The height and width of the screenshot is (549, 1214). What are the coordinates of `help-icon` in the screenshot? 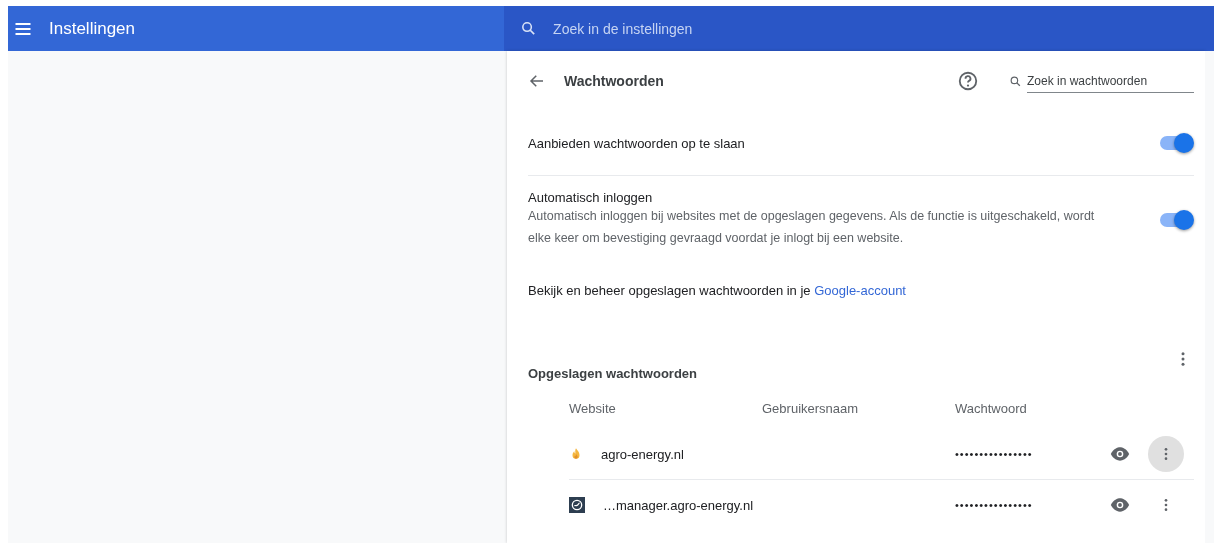 It's located at (968, 81).